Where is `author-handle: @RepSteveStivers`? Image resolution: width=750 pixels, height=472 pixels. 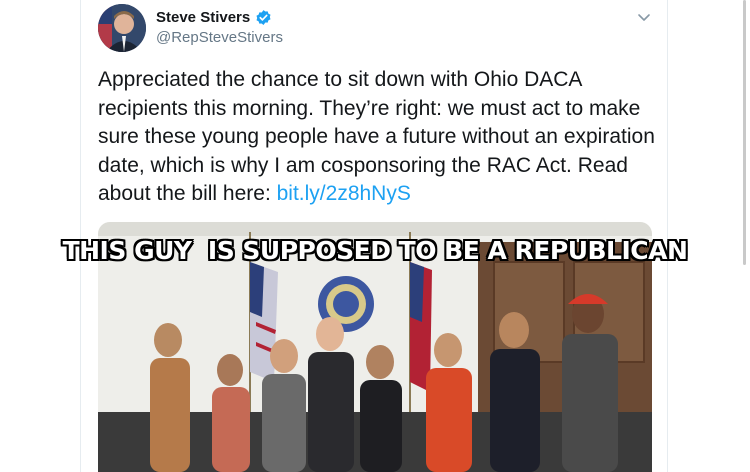
author-handle: @RepSteveStivers is located at coordinates (219, 37).